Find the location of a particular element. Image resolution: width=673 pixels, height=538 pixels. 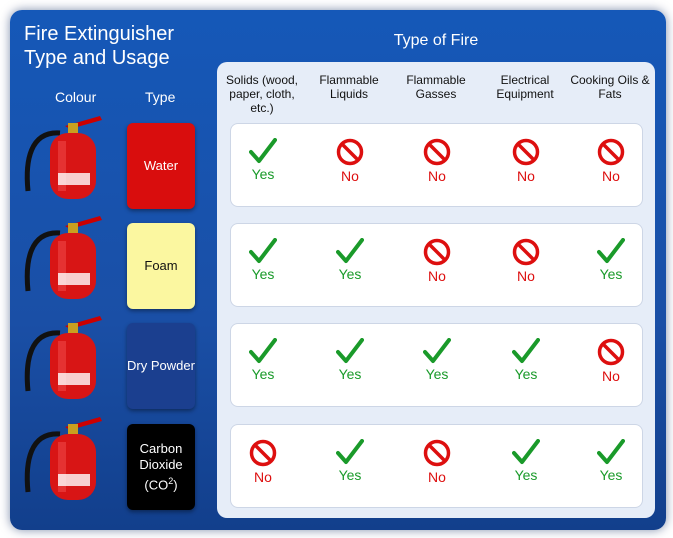

fire-type-header: Flammable Liquids is located at coordinates (349, 87).